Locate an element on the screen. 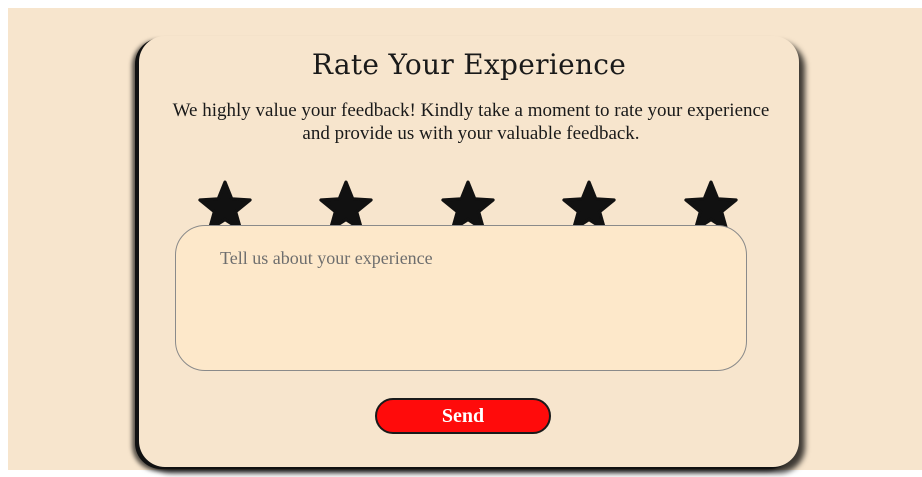  card-title: Rate Your Experience is located at coordinates (469, 64).